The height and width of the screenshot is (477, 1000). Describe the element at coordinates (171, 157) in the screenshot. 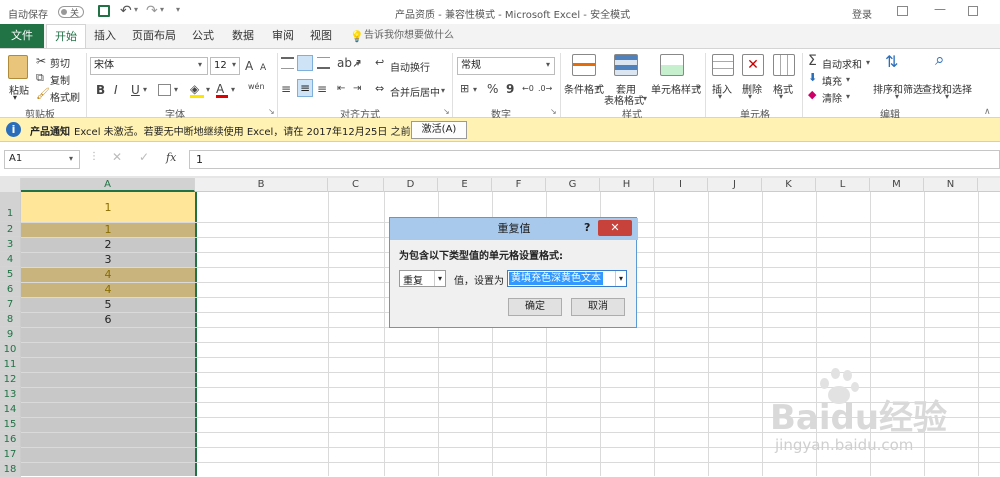

I see `insert-function-icon: fx` at that location.